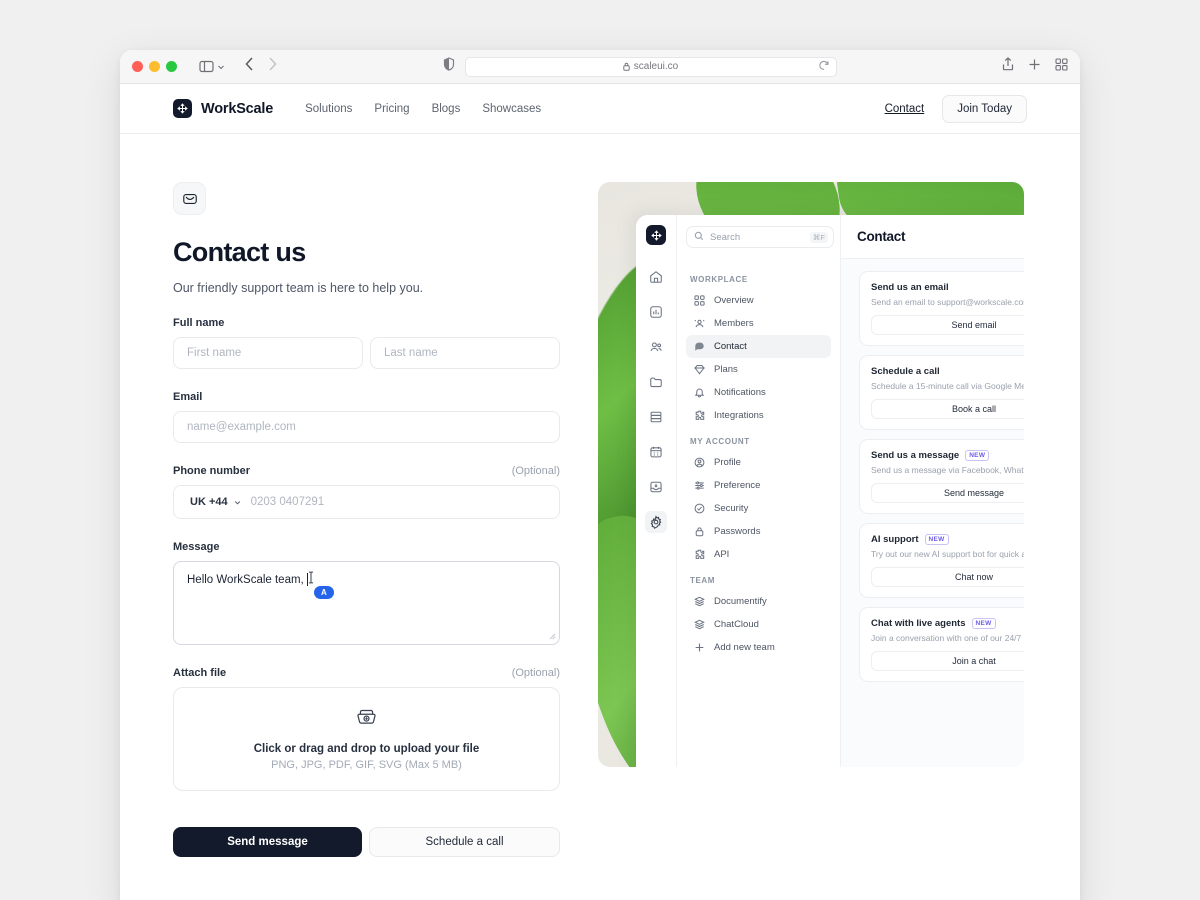 Image resolution: width=1200 pixels, height=900 pixels. I want to click on pane-header: Contact, so click(932, 237).